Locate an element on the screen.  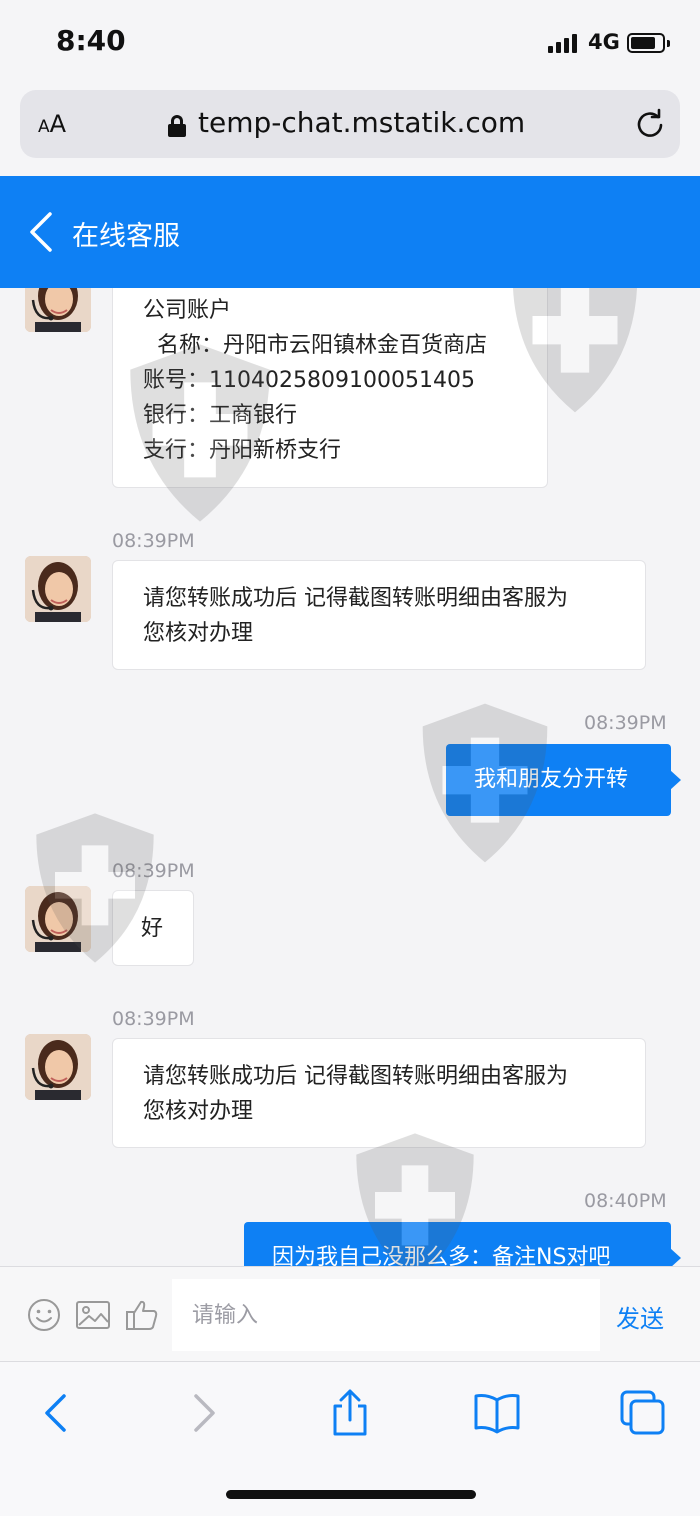
url-text: temp-chat.mstatik.com is located at coordinates (361, 122).